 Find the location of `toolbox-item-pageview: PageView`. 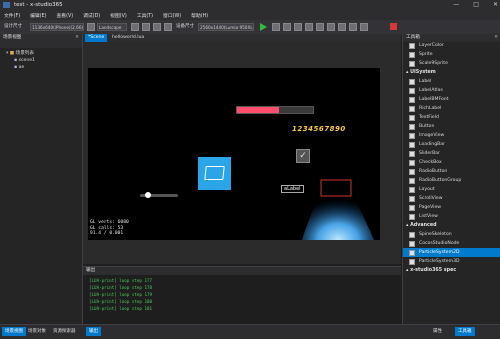

toolbox-item-pageview: PageView is located at coordinates (451, 207).